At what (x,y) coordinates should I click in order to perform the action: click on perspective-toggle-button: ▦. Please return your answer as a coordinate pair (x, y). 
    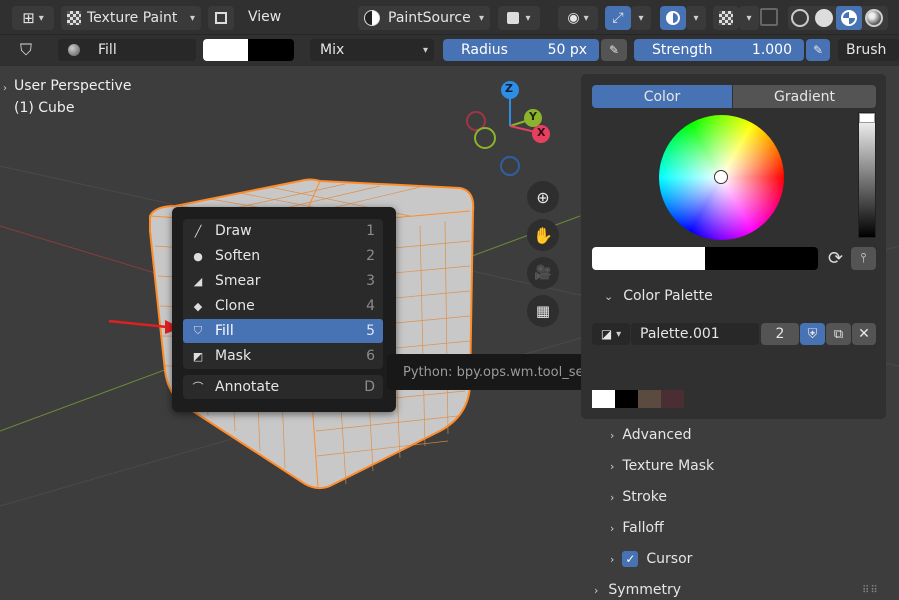
    Looking at the image, I should click on (543, 311).